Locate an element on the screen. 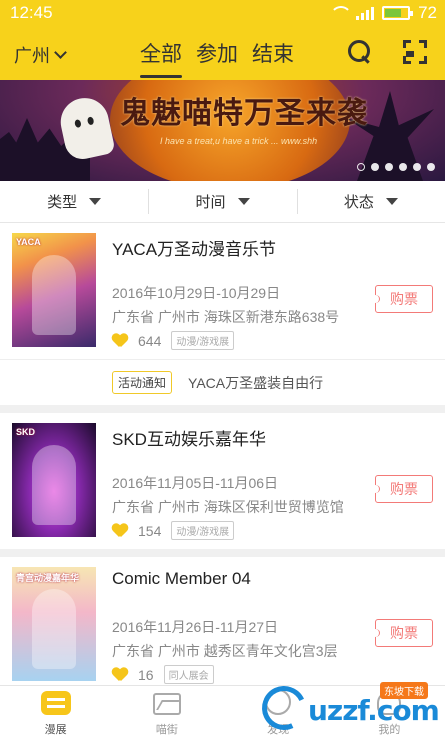 Image resolution: width=445 pixels, height=743 pixels. poster-label: SKD is located at coordinates (26, 432).